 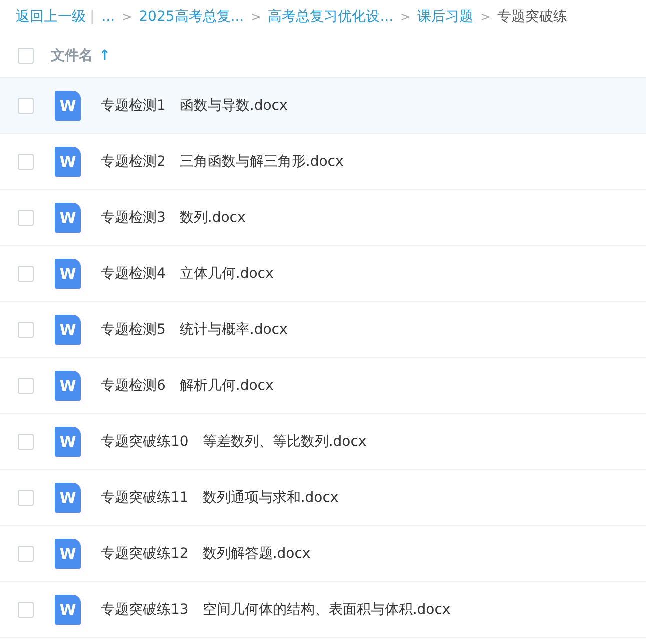 I want to click on file-name: 专题突破练13 空间几何体的结构、表面积与体积.docx, so click(x=276, y=609).